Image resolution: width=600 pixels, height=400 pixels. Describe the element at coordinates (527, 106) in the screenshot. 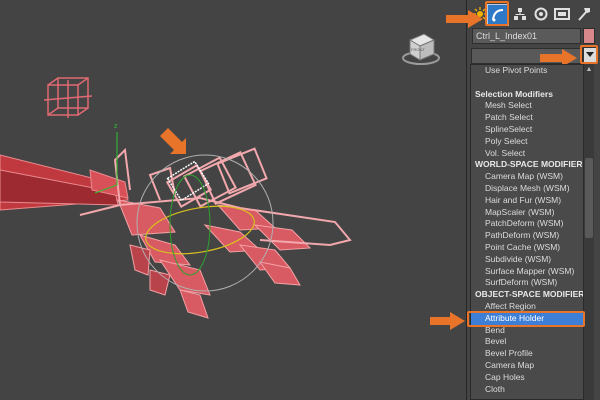

I see `modifier-list-item: Mesh Select` at that location.